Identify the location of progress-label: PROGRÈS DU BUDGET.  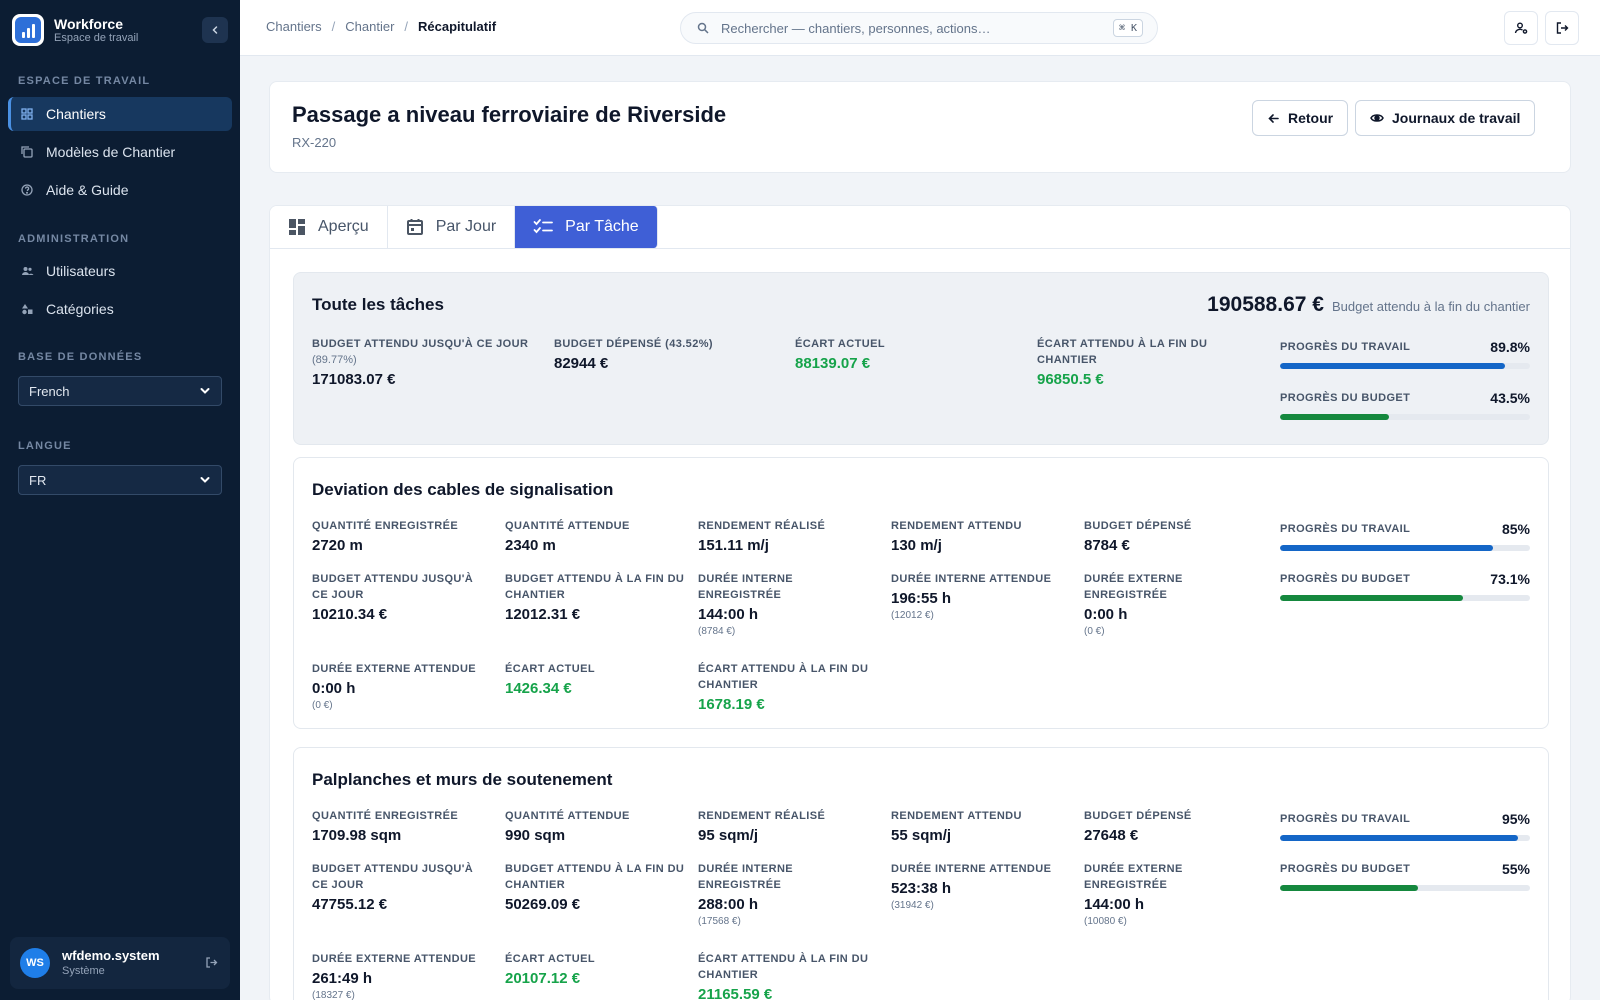
(1345, 579).